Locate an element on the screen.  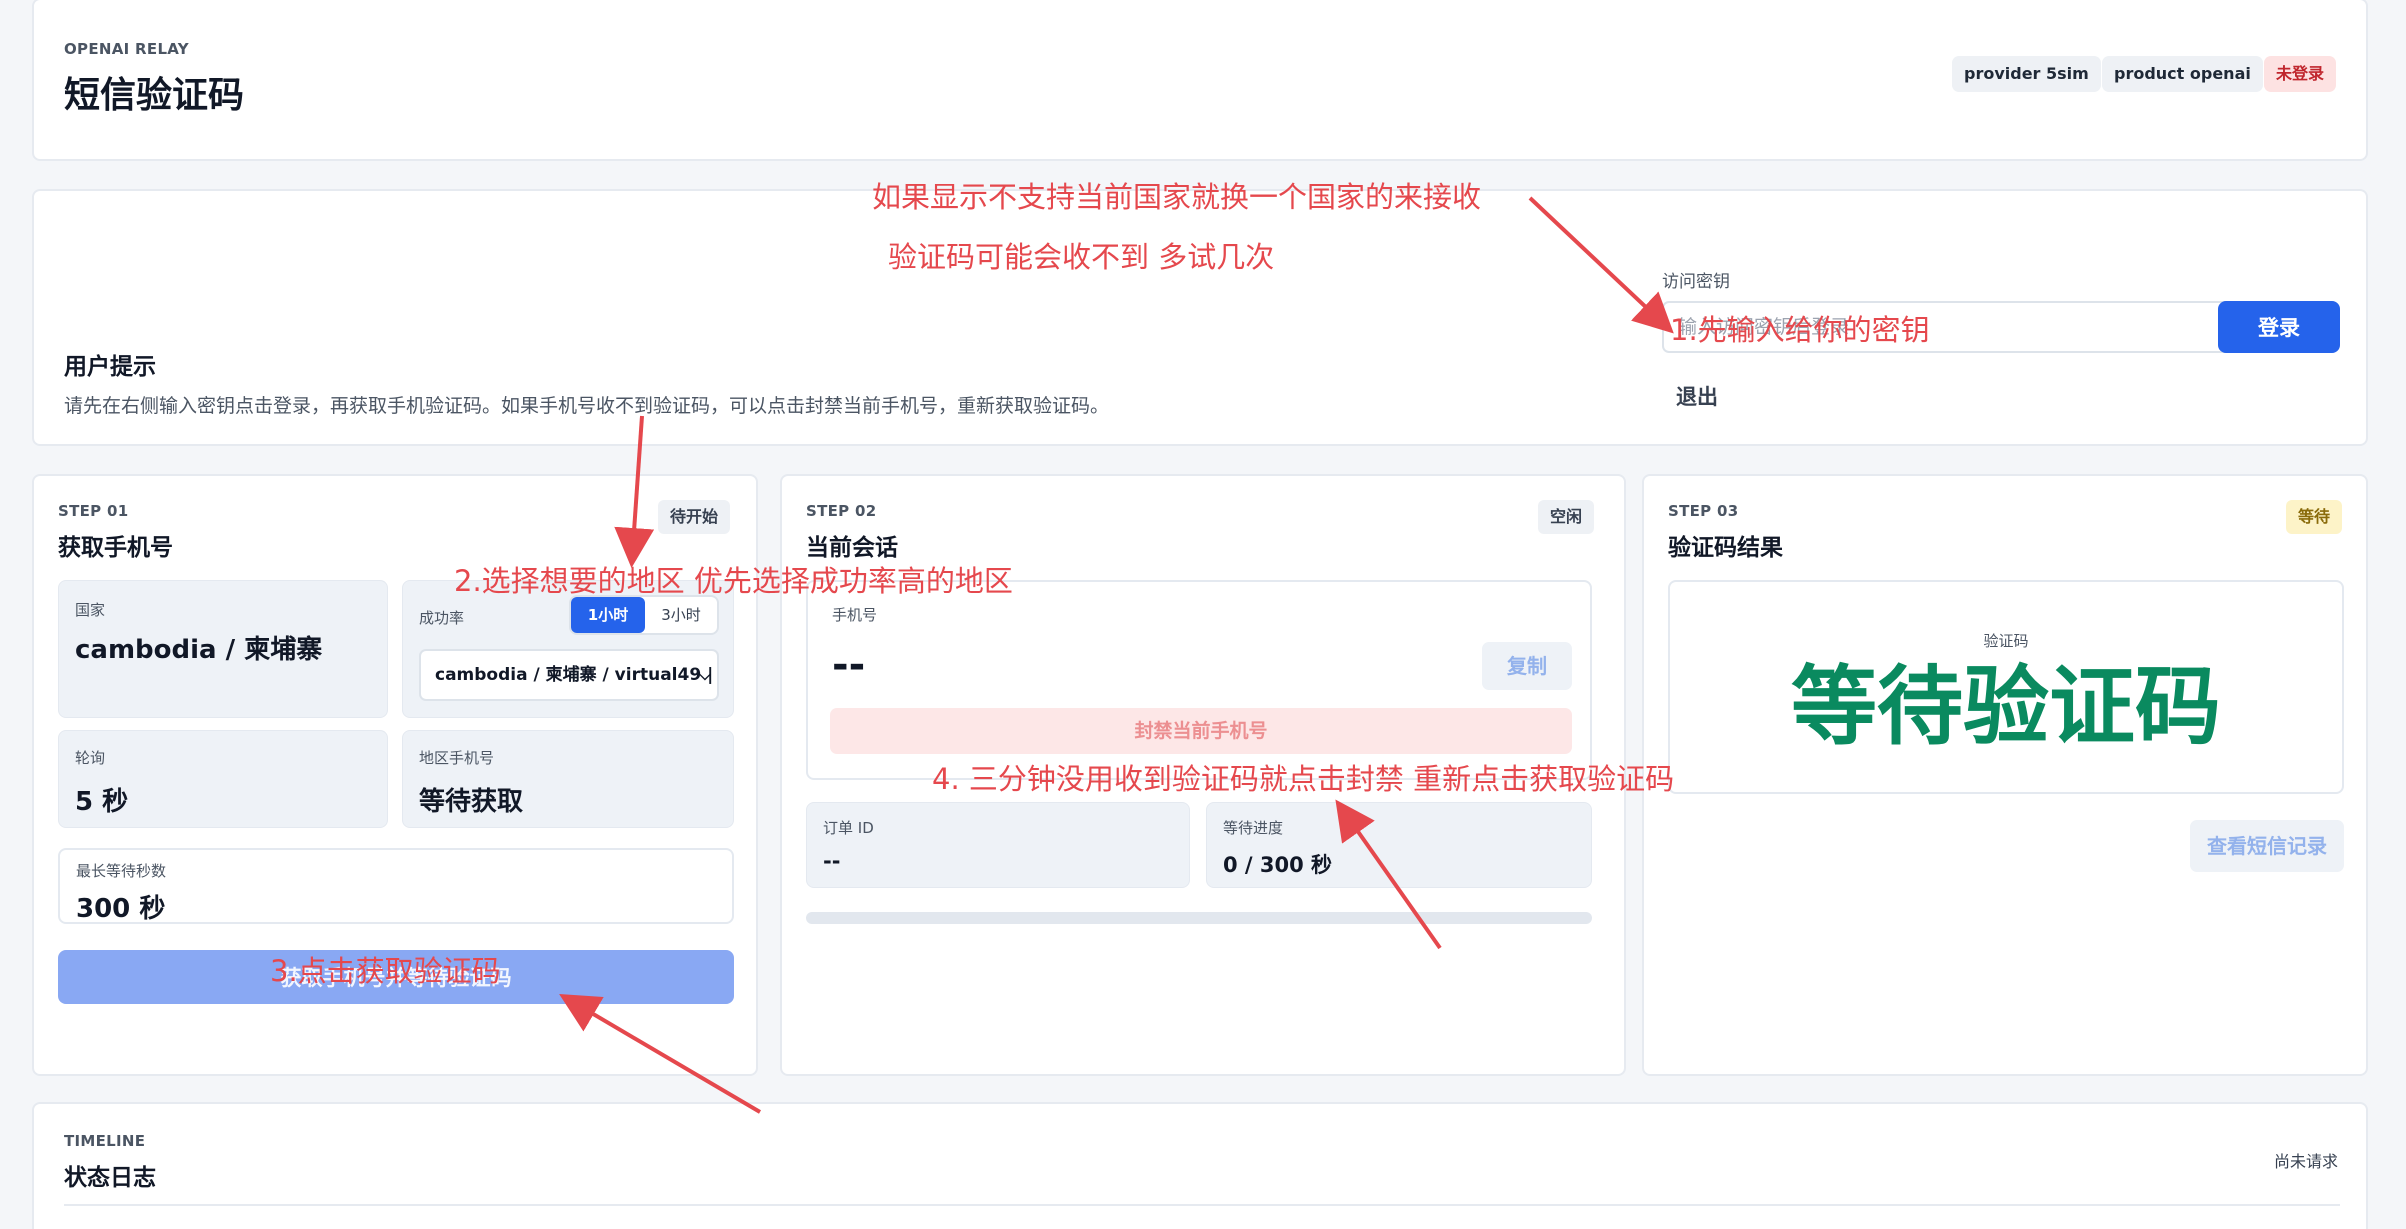
step1-eyebrow: STEP 01 is located at coordinates (93, 511).